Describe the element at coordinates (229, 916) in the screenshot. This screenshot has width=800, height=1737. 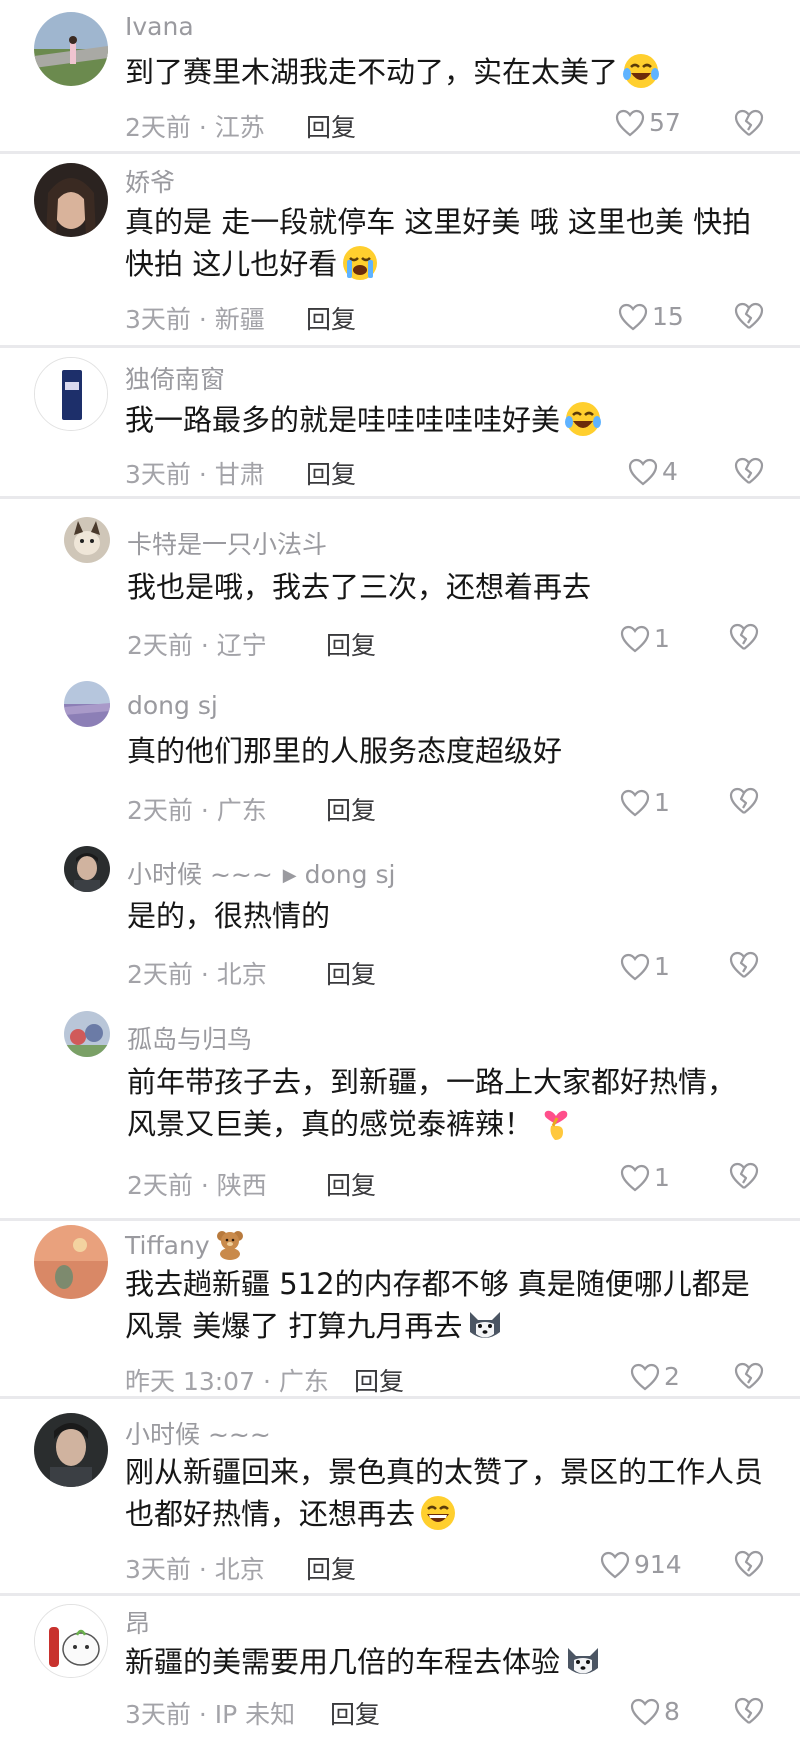
I see `comment-text: 是的，很热情的` at that location.